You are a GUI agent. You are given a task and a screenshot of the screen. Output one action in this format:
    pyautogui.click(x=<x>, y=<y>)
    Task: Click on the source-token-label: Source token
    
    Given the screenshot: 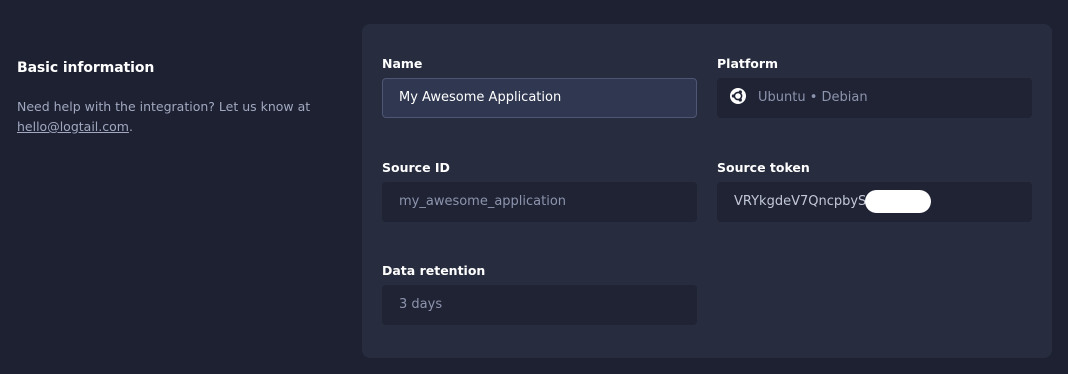 What is the action you would take?
    pyautogui.click(x=763, y=167)
    